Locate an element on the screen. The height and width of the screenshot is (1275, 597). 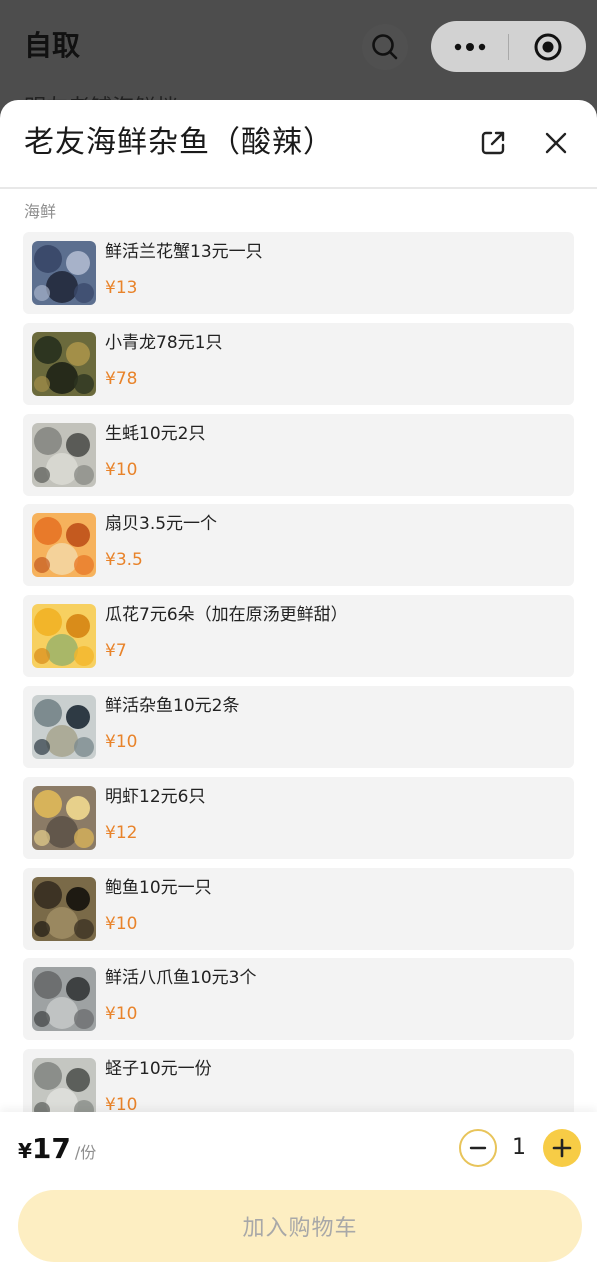
price-unit: /份 is located at coordinates (85, 1152).